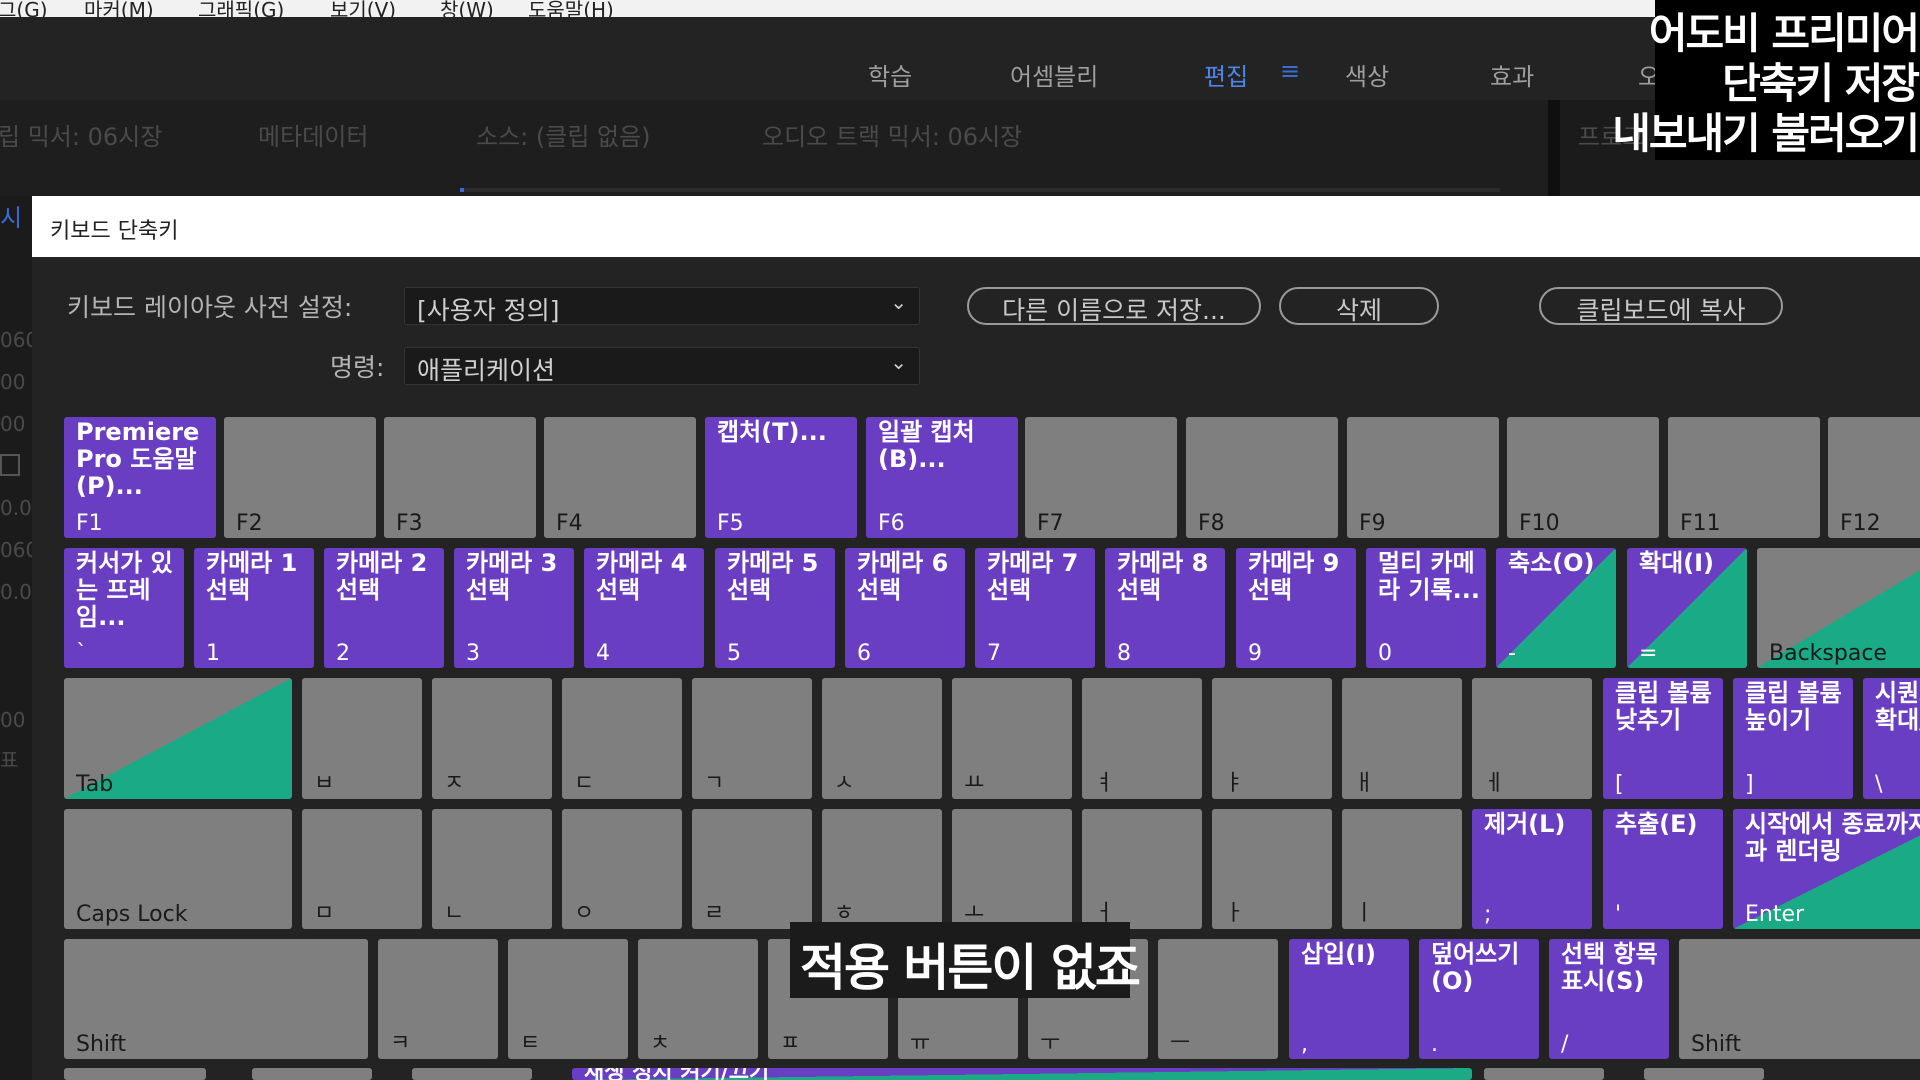 This screenshot has height=1080, width=1920. I want to click on key-function-3: F4, so click(620, 477).